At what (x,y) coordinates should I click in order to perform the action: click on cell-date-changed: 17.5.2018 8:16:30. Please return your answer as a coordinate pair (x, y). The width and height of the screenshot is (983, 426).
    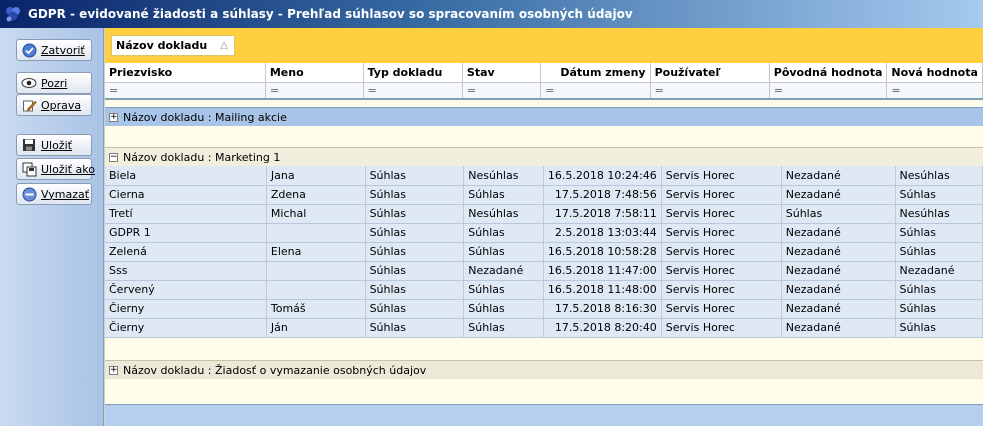
    Looking at the image, I should click on (602, 309).